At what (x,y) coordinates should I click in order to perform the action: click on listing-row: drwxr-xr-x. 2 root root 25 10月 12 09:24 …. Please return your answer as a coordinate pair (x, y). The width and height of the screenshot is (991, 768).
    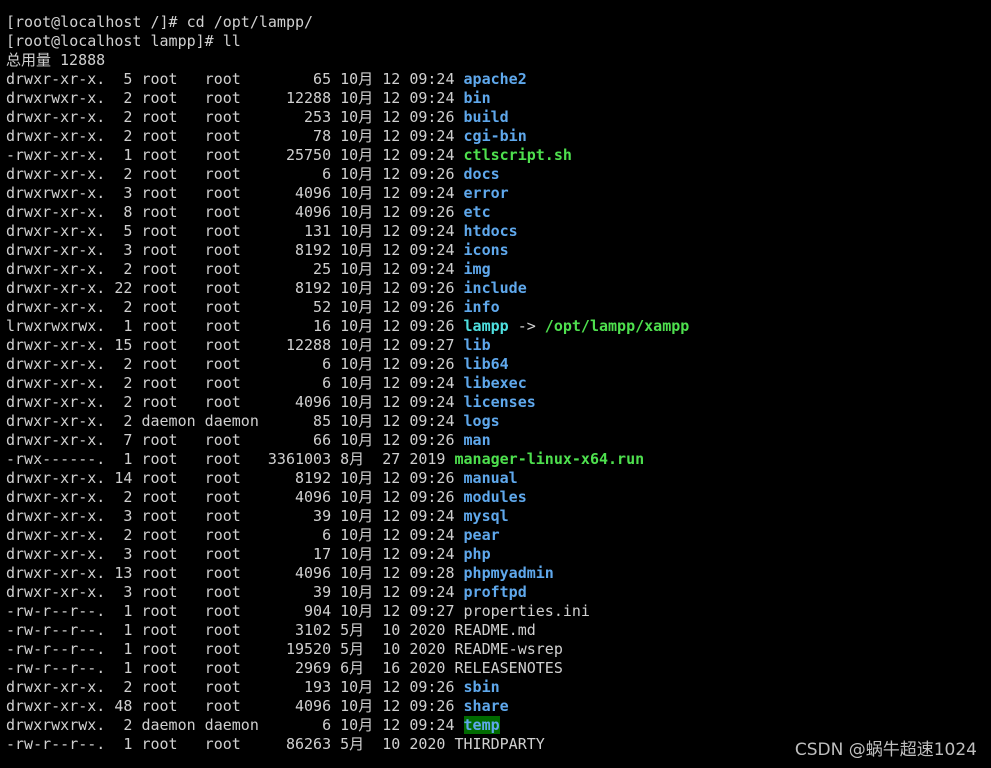
    Looking at the image, I should click on (498, 269).